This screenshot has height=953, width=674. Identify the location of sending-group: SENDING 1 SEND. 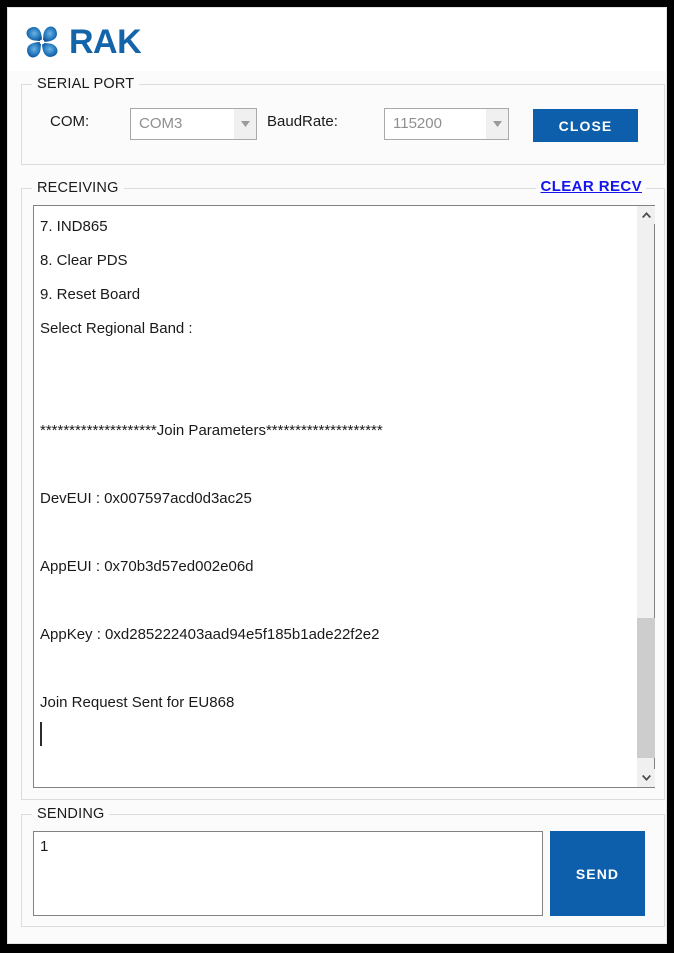
(343, 866).